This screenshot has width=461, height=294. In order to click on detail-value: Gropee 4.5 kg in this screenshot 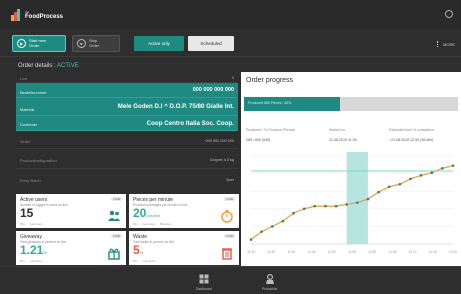, I will do `click(221, 160)`.